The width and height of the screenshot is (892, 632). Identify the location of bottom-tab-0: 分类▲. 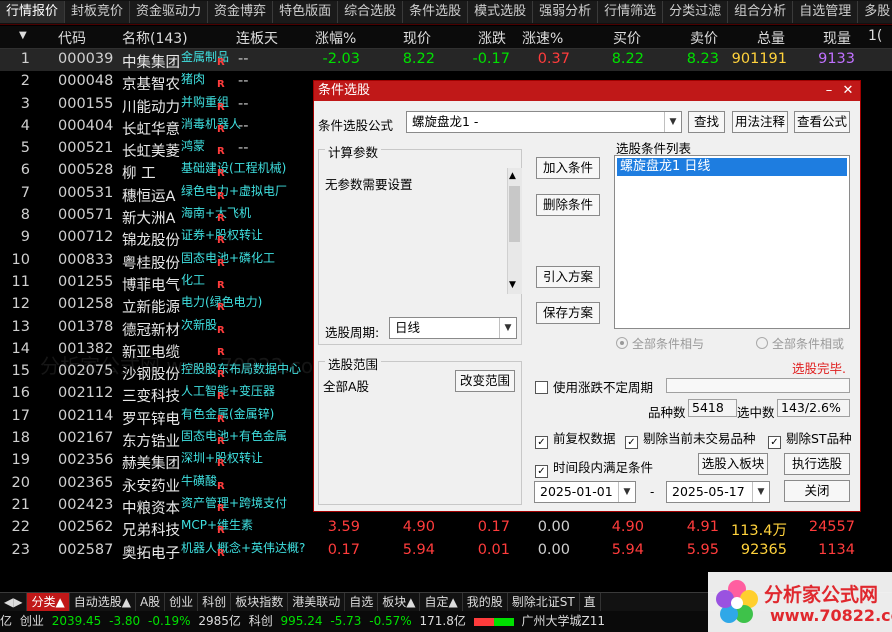
(48, 602).